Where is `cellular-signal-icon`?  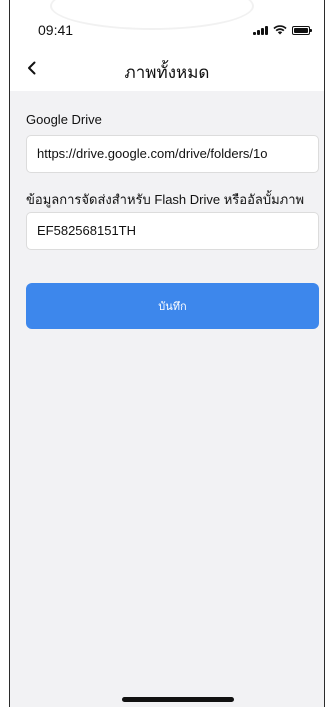 cellular-signal-icon is located at coordinates (260, 30).